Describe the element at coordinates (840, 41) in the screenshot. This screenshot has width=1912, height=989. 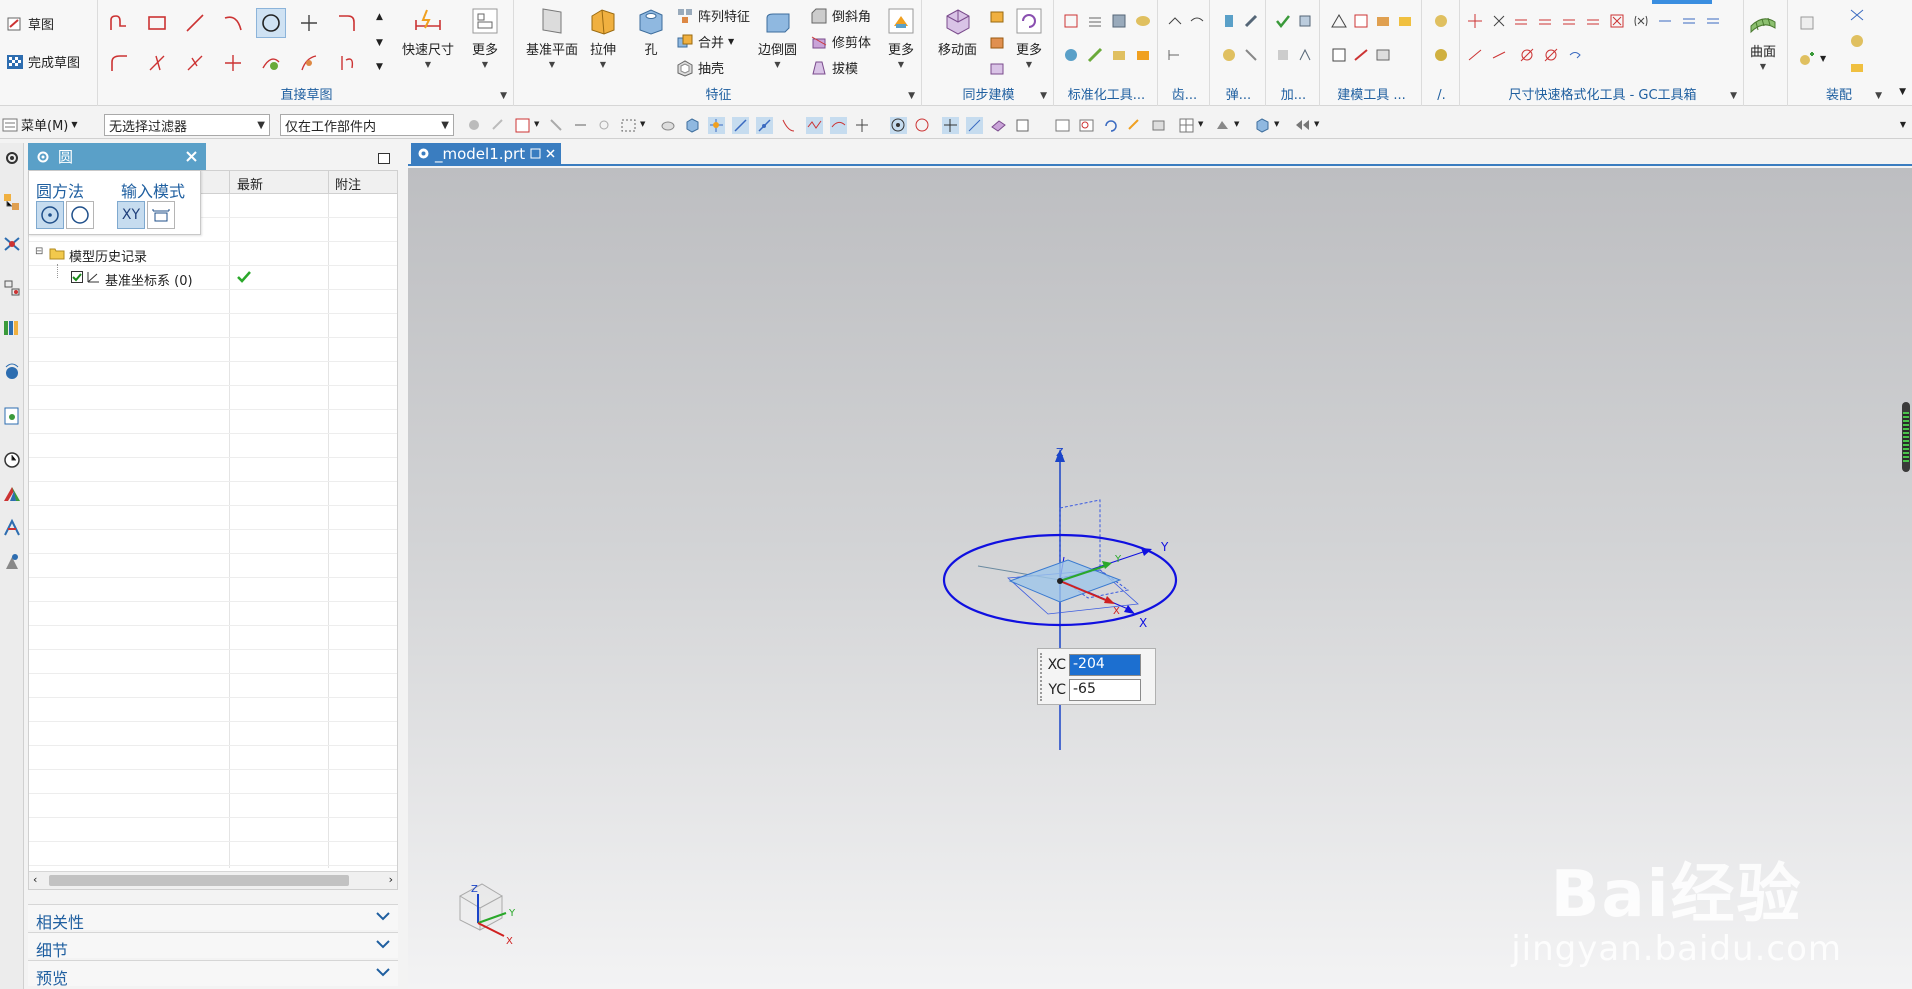
I see `trim-body-button: 修剪体` at that location.